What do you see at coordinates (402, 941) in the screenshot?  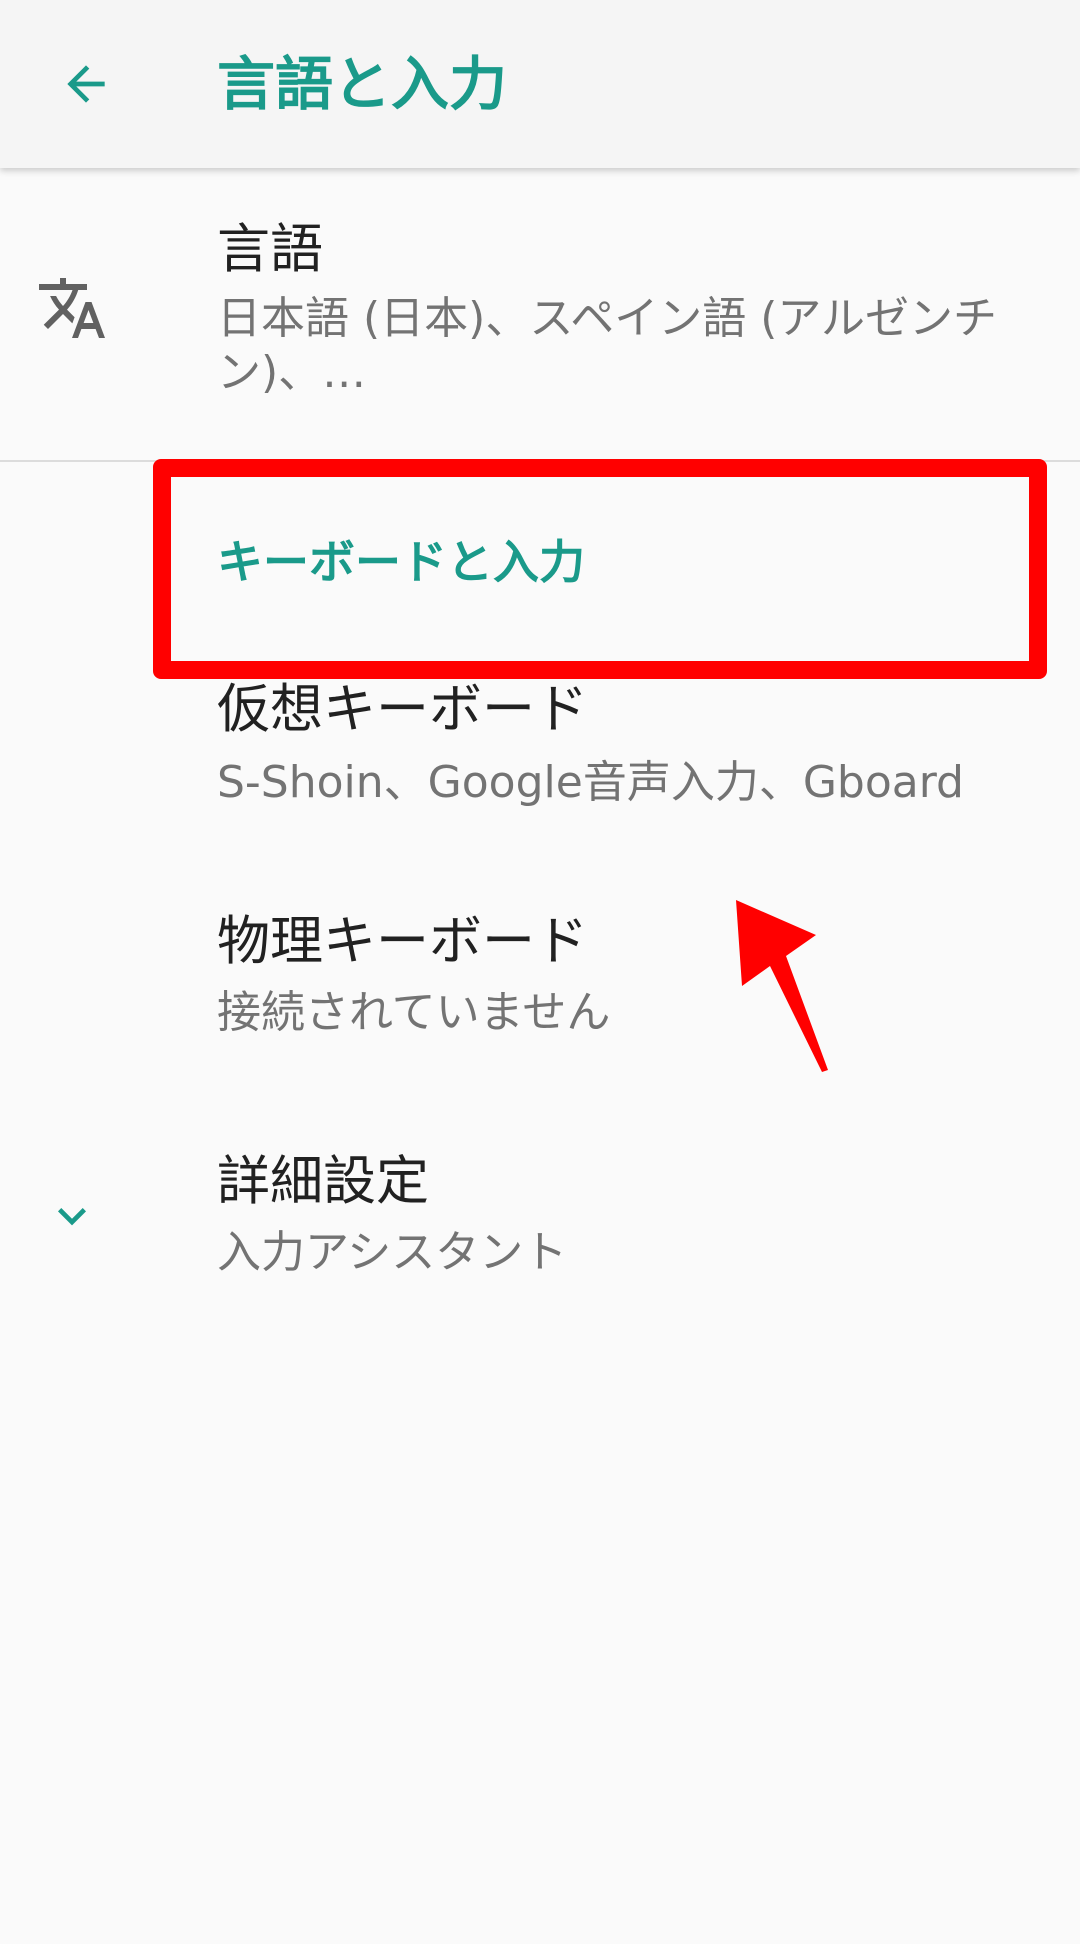 I see `physical-keyboard-title: 物理キーボード` at bounding box center [402, 941].